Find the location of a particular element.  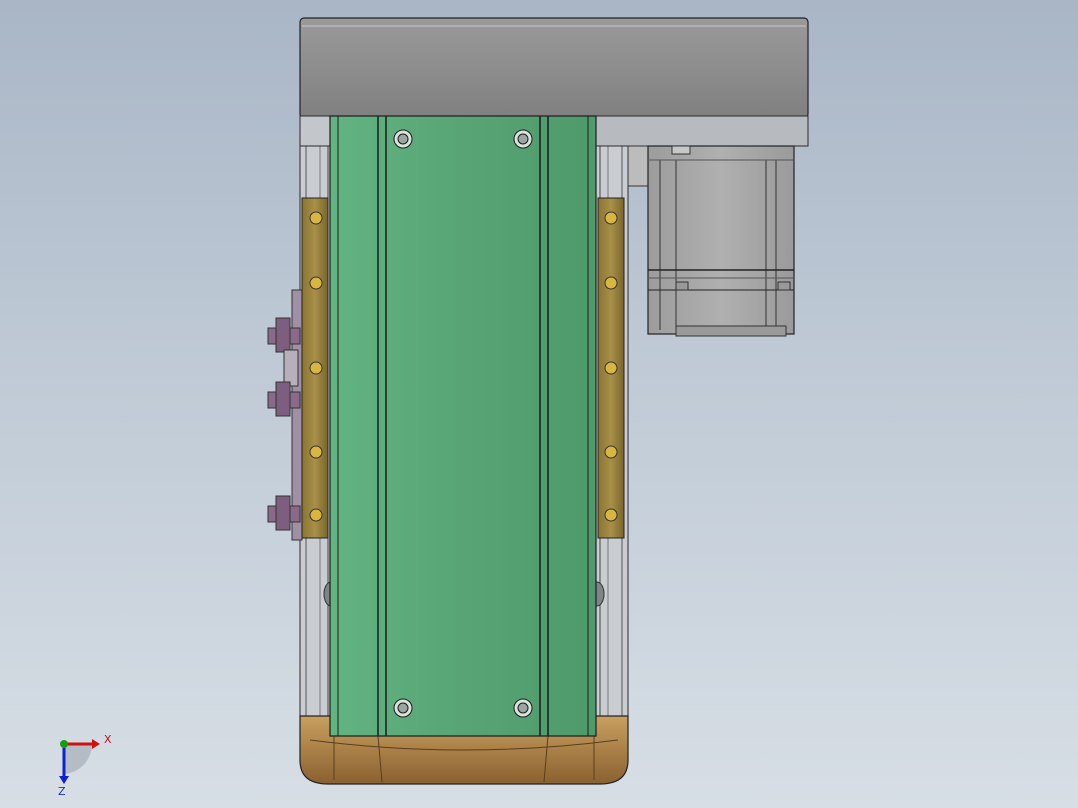

right-guide-rail is located at coordinates (611, 368).